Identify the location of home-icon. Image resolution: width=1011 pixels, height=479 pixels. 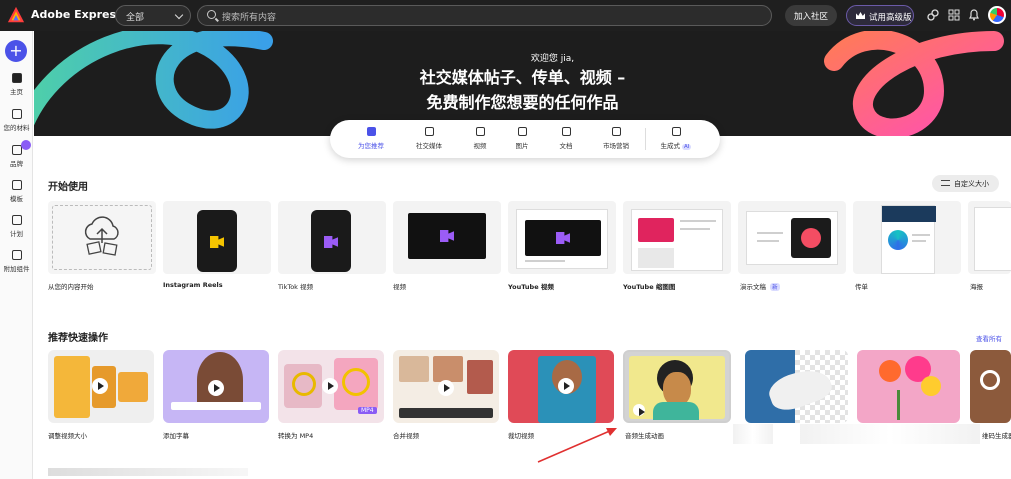
(16, 78).